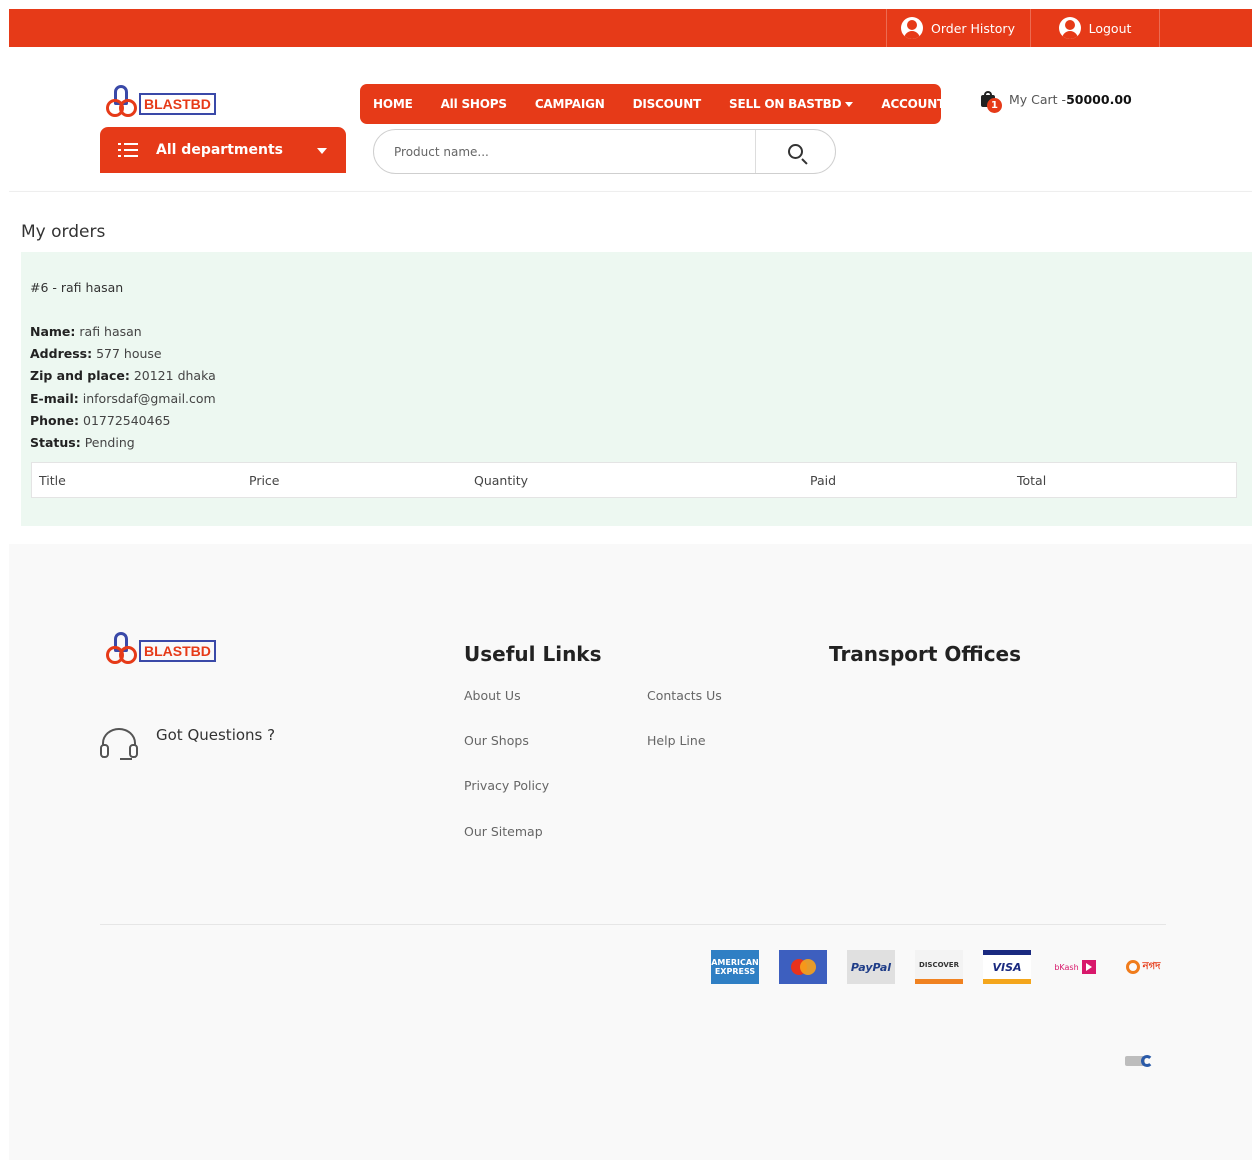 The image size is (1252, 1160). I want to click on footer-link-our-sitemap: Our Sitemap, so click(503, 831).